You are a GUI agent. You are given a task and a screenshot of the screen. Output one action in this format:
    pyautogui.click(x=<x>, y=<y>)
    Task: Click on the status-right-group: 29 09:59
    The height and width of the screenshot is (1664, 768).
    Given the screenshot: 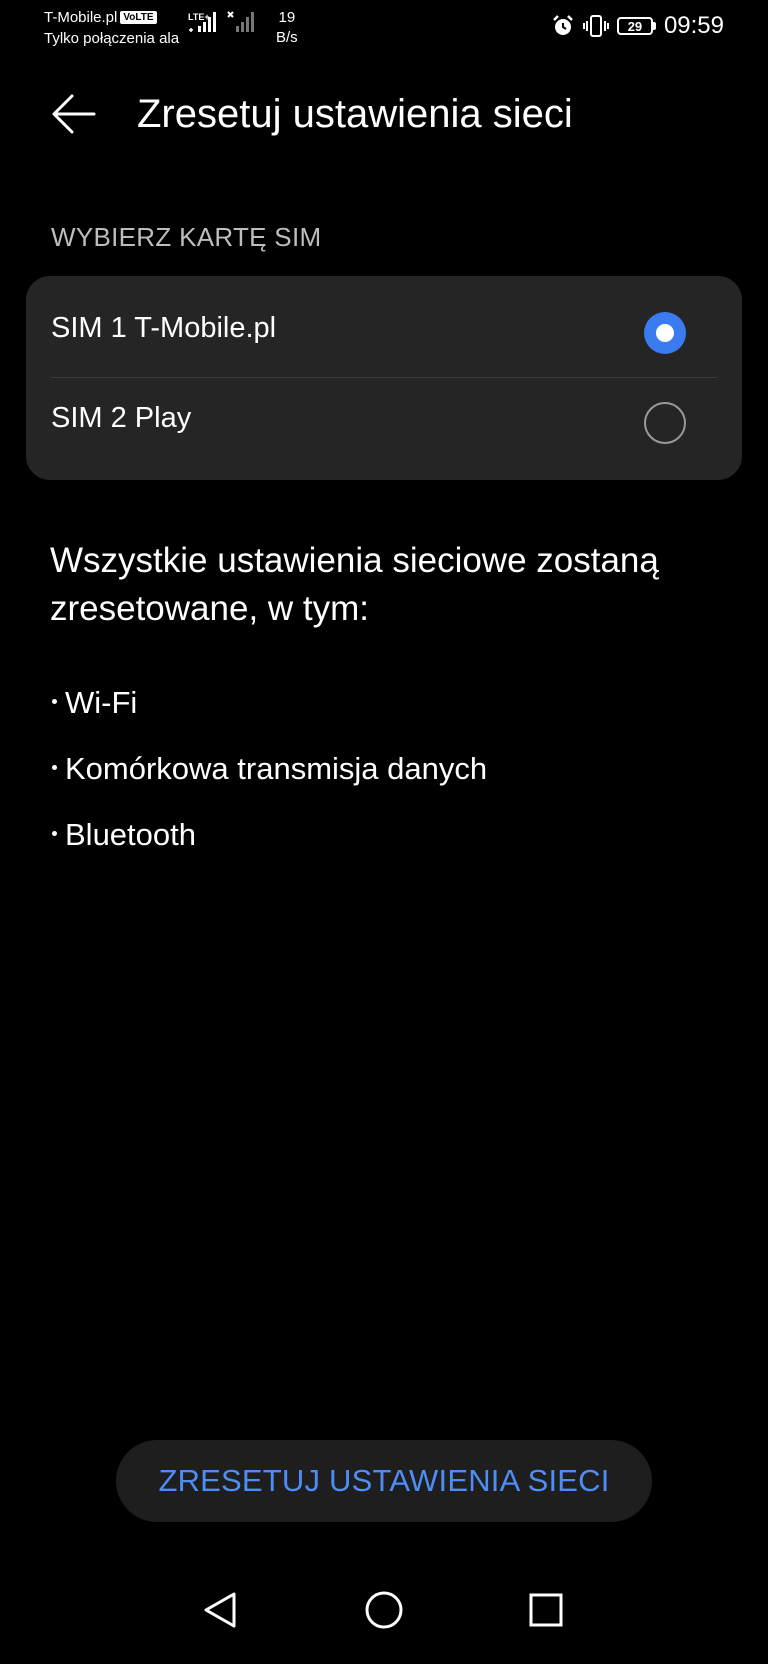 What is the action you would take?
    pyautogui.click(x=637, y=26)
    